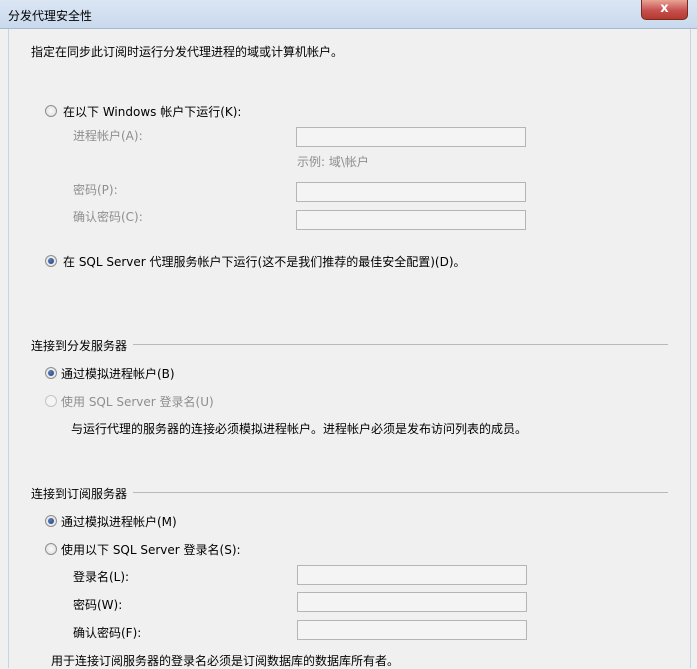 The image size is (697, 669). I want to click on subscriber-password-input, so click(412, 602).